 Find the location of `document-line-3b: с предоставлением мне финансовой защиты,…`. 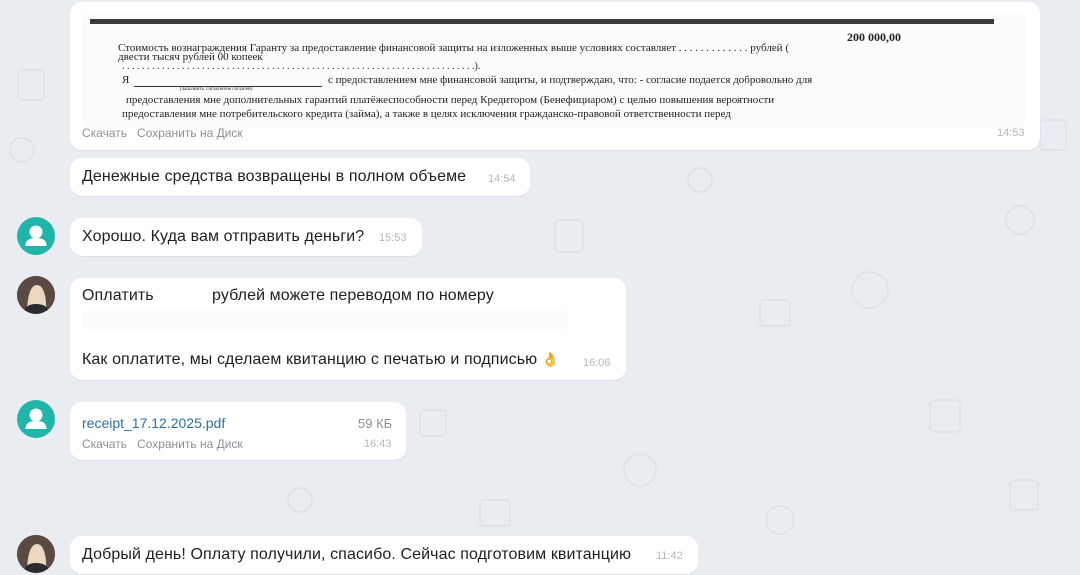

document-line-3b: с предоставлением мне финансовой защиты,… is located at coordinates (570, 80).